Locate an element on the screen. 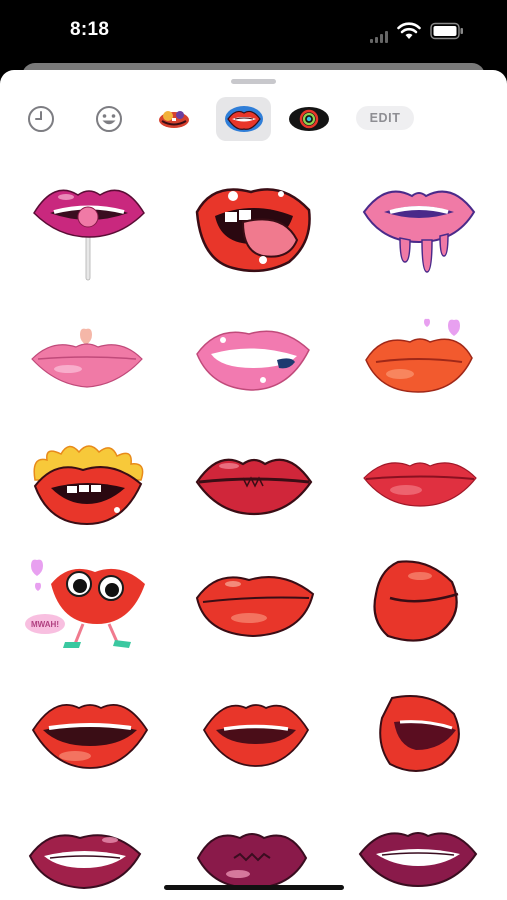 Image resolution: width=507 pixels, height=900 pixels. tab-emoji is located at coordinates (109, 119).